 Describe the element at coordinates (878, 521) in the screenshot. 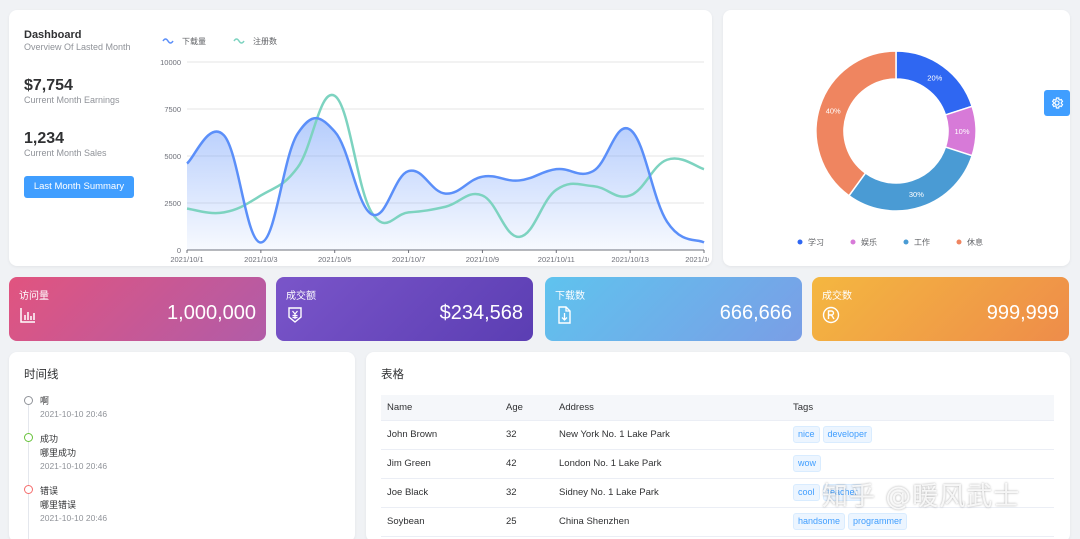

I see `tag: programmer` at that location.